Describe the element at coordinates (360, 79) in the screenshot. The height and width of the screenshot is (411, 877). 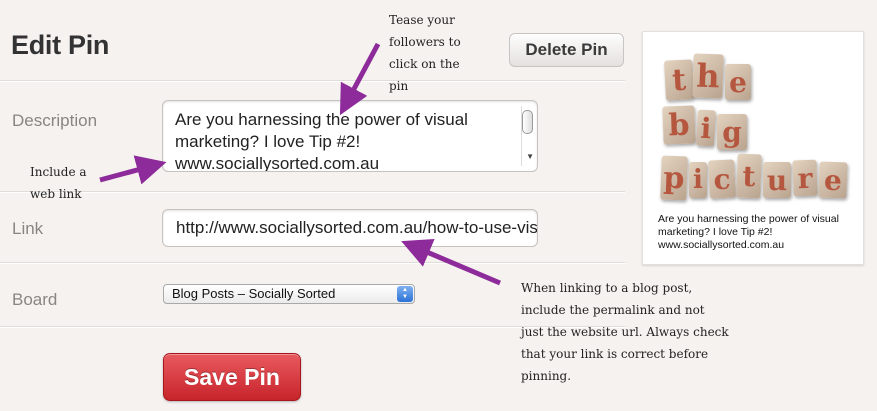
I see `arrow-tease` at that location.